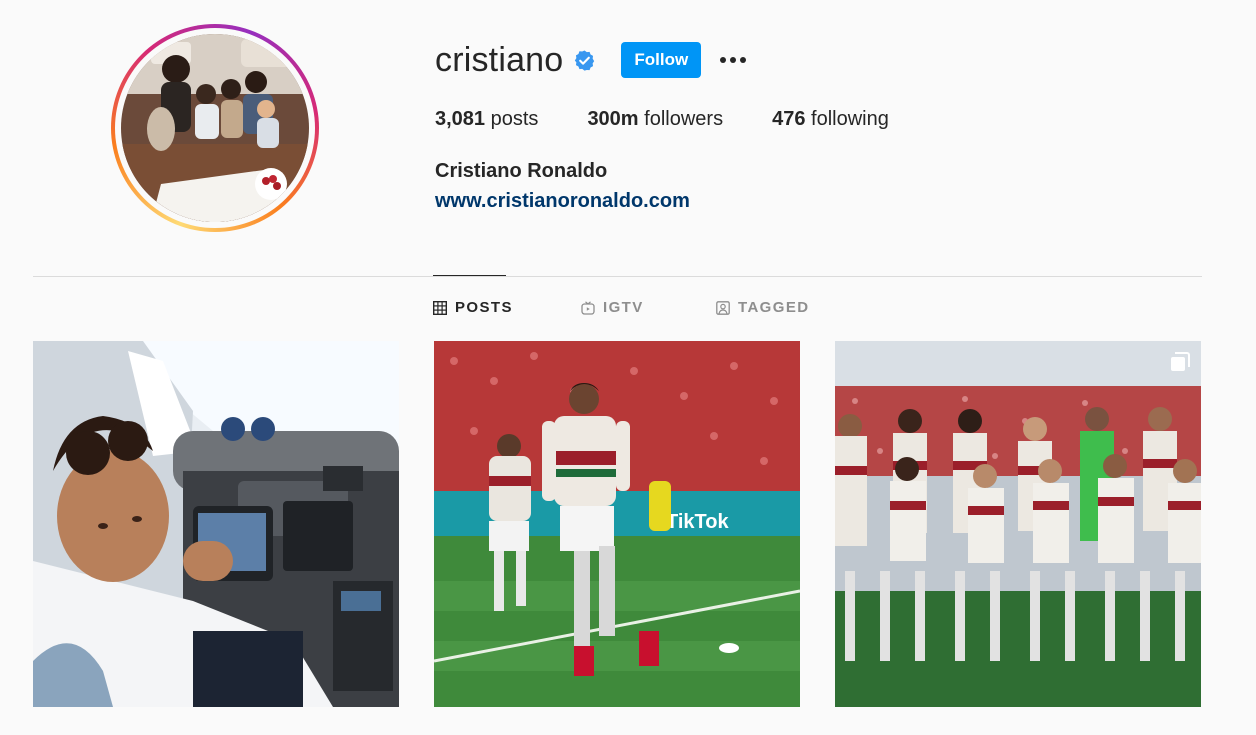  What do you see at coordinates (562, 201) in the screenshot?
I see `website-link: www.cristianoronaldo.com` at bounding box center [562, 201].